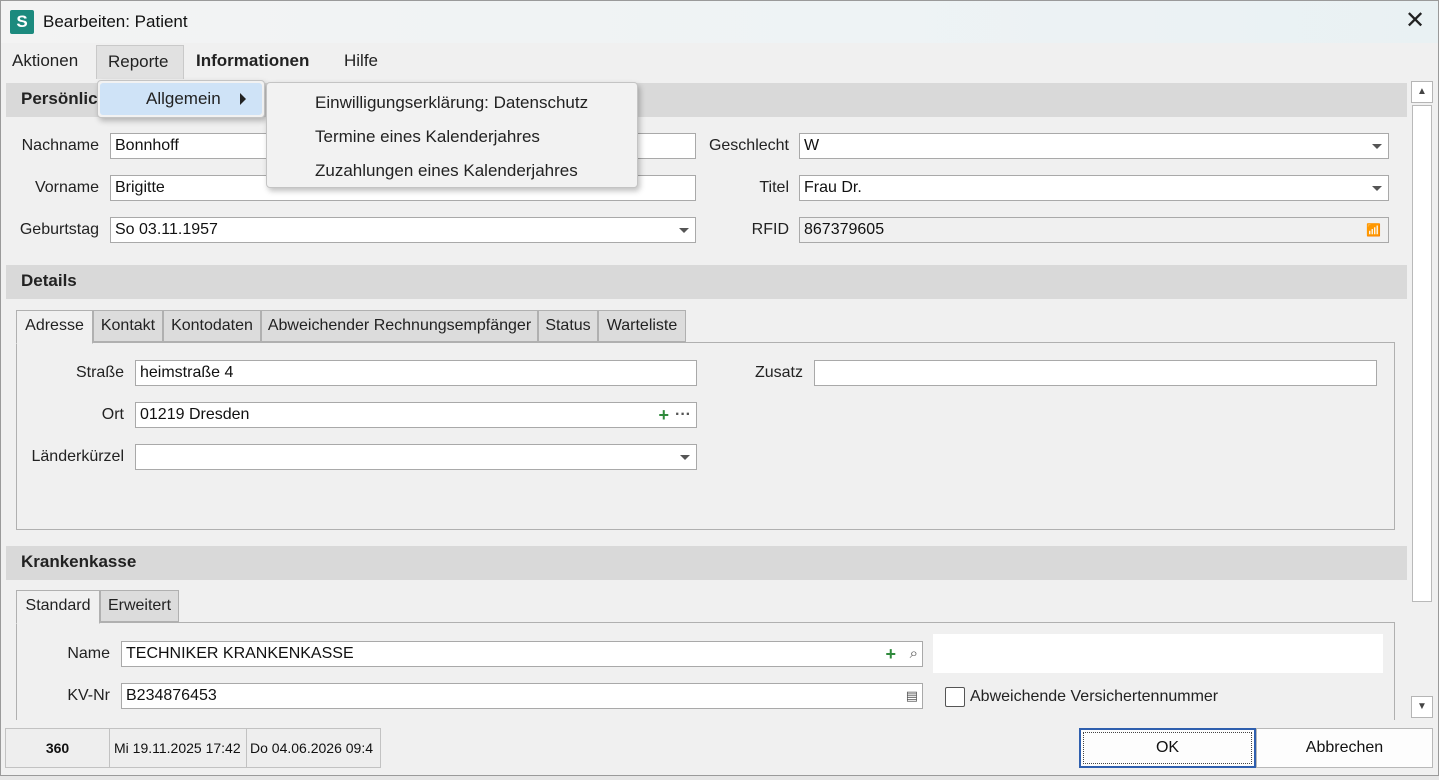 The height and width of the screenshot is (780, 1439). I want to click on tab-erweitert: Erweitert, so click(139, 606).